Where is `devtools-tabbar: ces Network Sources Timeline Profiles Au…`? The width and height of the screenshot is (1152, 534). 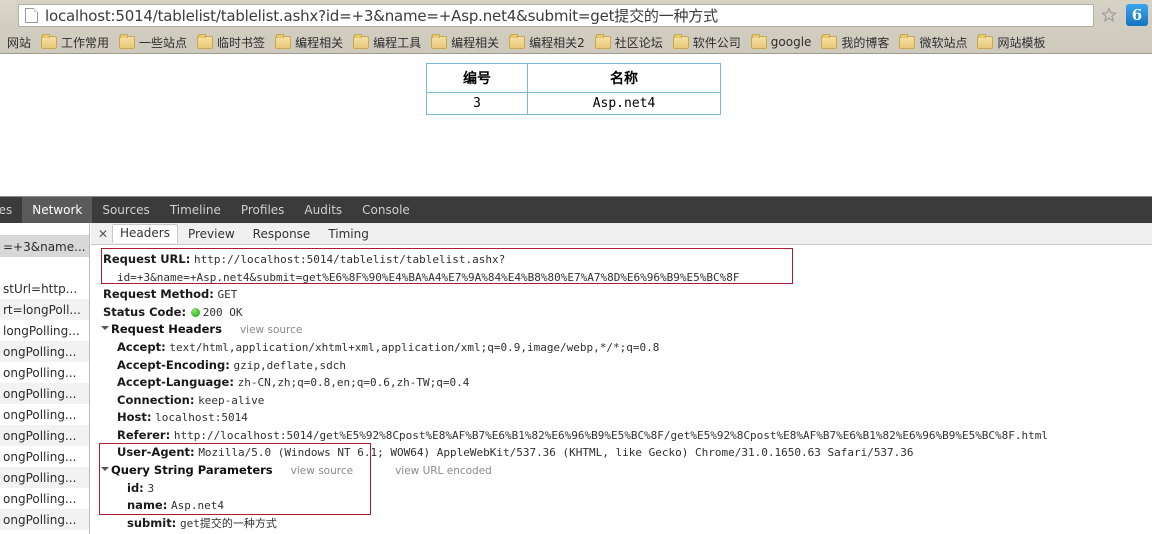
devtools-tabbar: ces Network Sources Timeline Profiles Au… is located at coordinates (576, 210).